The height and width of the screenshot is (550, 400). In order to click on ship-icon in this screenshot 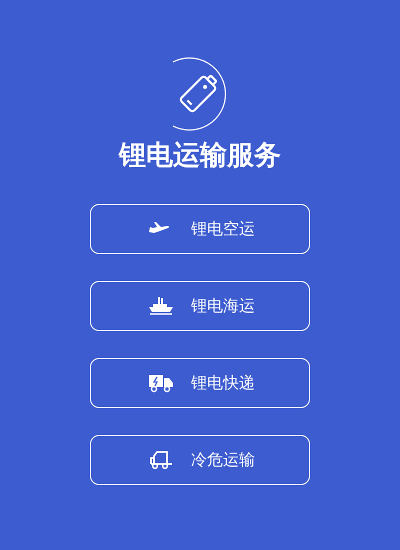, I will do `click(161, 306)`.